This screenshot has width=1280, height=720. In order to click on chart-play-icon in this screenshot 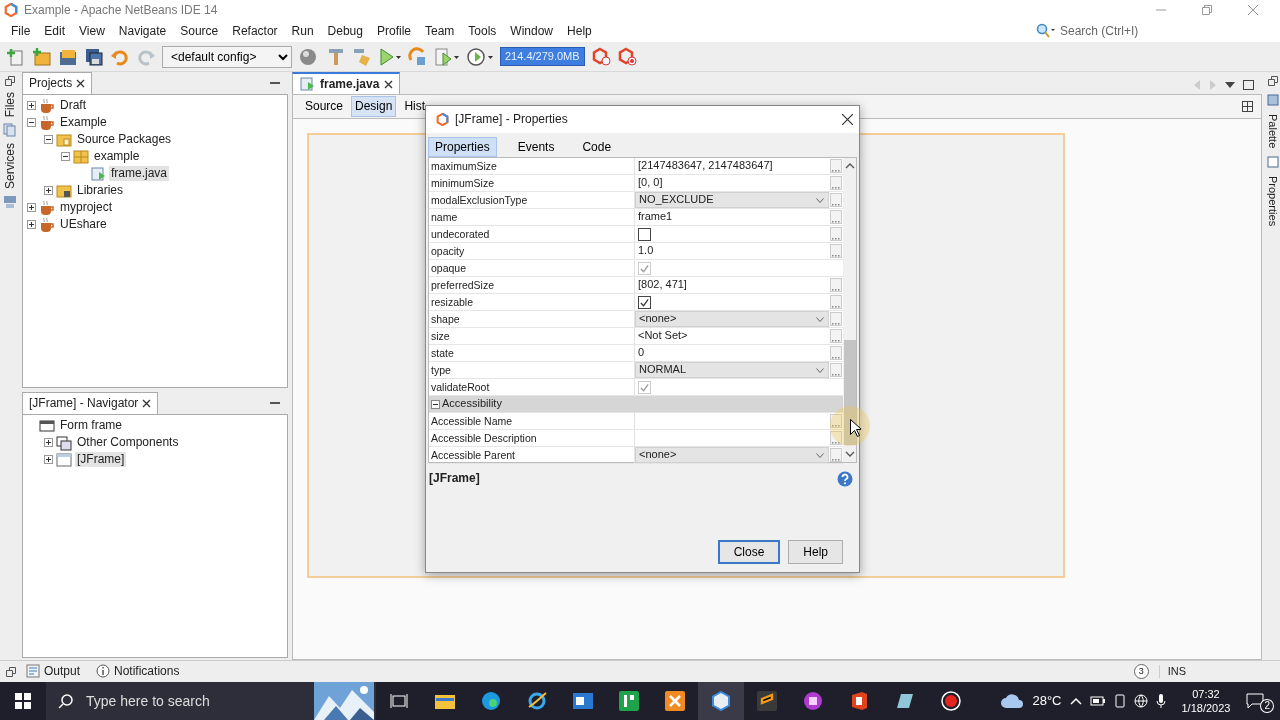, I will do `click(447, 56)`.